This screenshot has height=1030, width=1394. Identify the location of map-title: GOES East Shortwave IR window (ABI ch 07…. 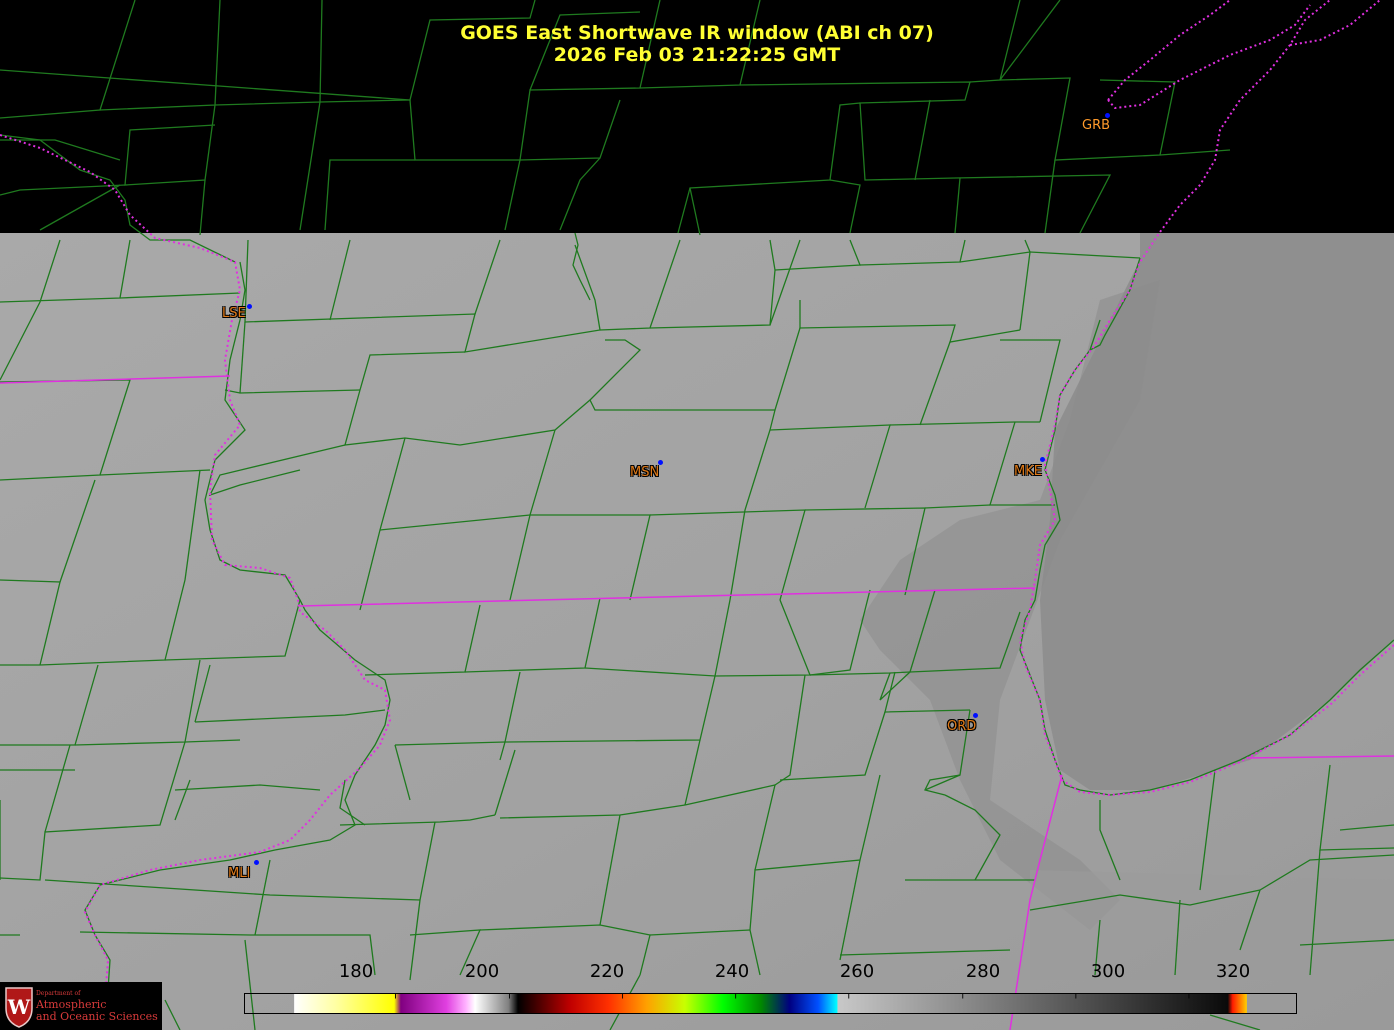
(697, 33).